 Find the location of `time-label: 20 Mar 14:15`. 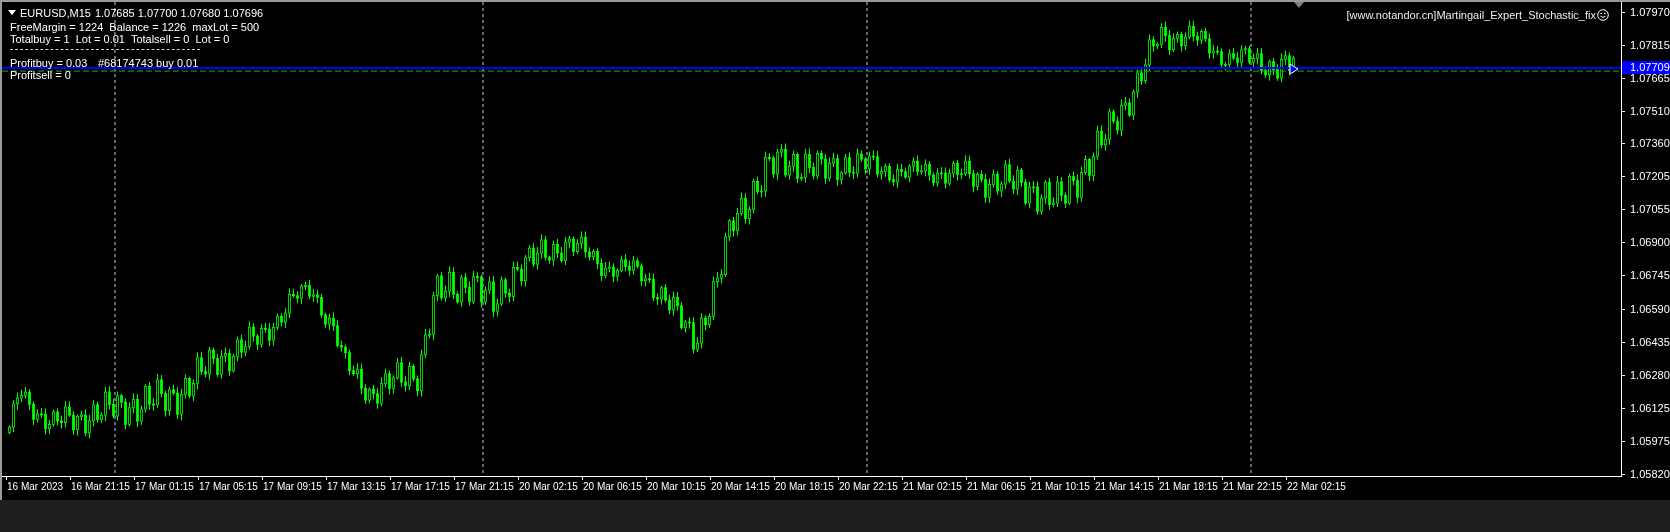

time-label: 20 Mar 14:15 is located at coordinates (740, 487).